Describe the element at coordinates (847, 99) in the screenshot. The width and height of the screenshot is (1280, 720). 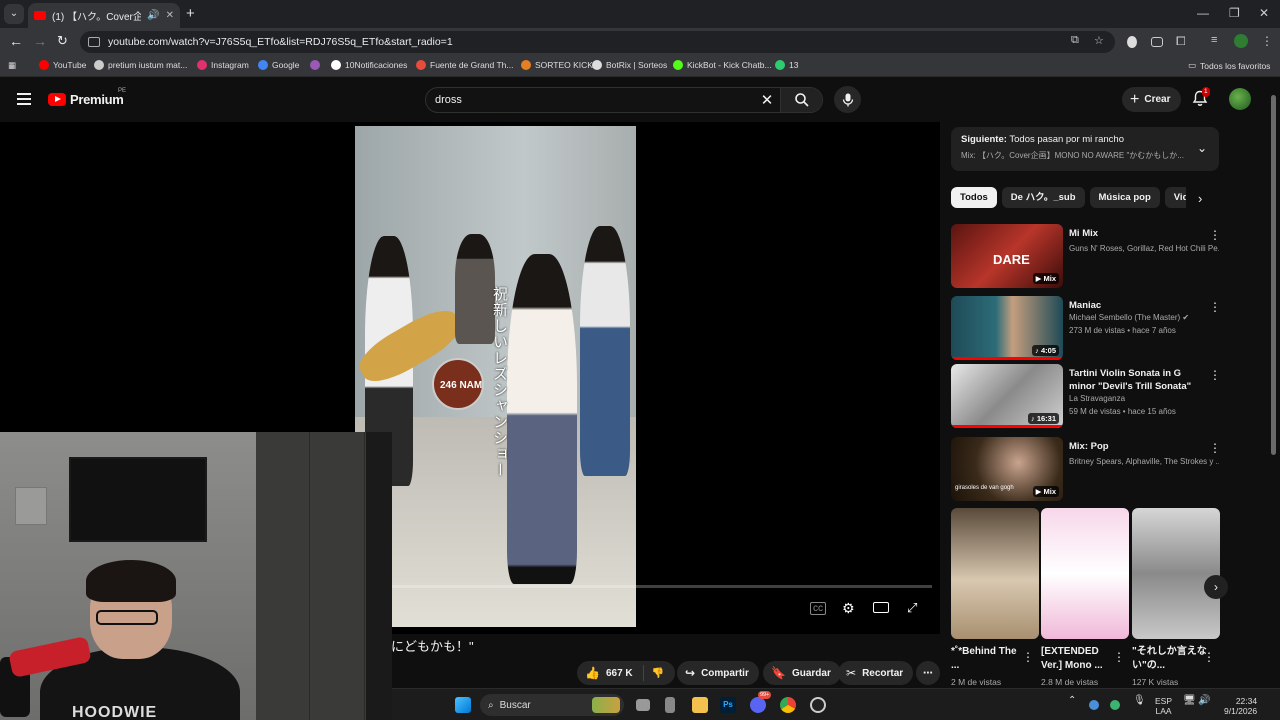
I see `voice-search-button` at that location.